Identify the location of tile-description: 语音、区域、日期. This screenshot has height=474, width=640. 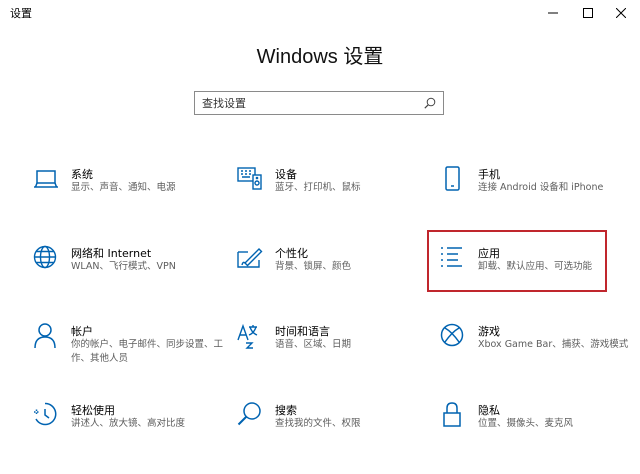
(313, 344).